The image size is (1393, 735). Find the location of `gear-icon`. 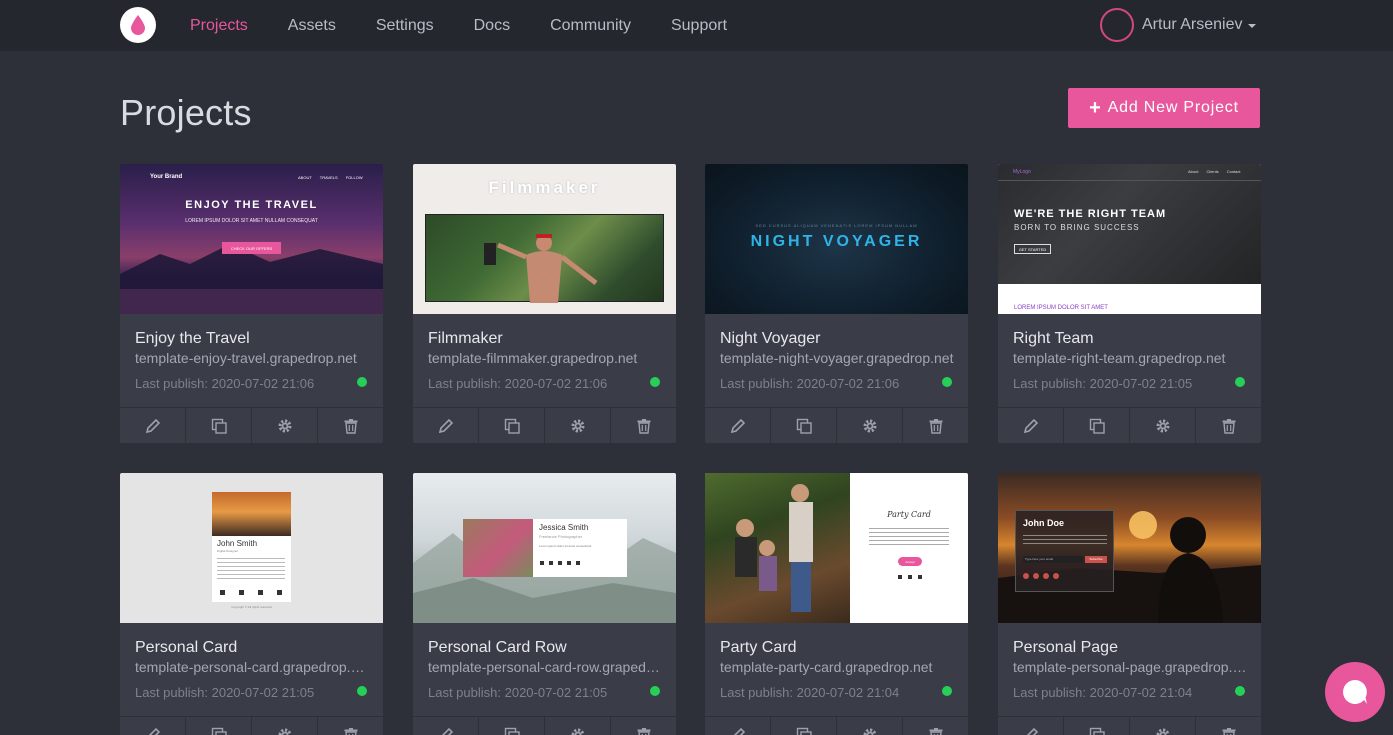

gear-icon is located at coordinates (869, 731).